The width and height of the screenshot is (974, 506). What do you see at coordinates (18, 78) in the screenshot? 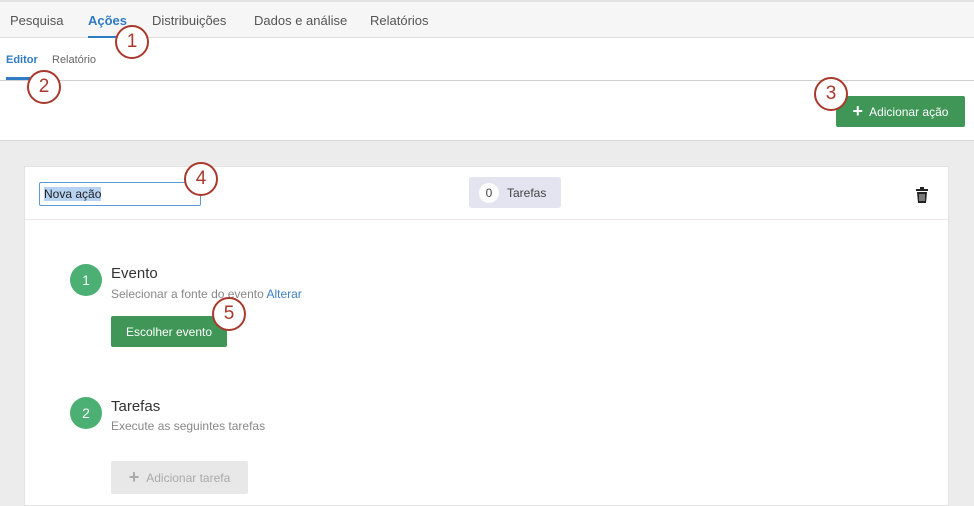
I see `active-subtab-indicator` at bounding box center [18, 78].